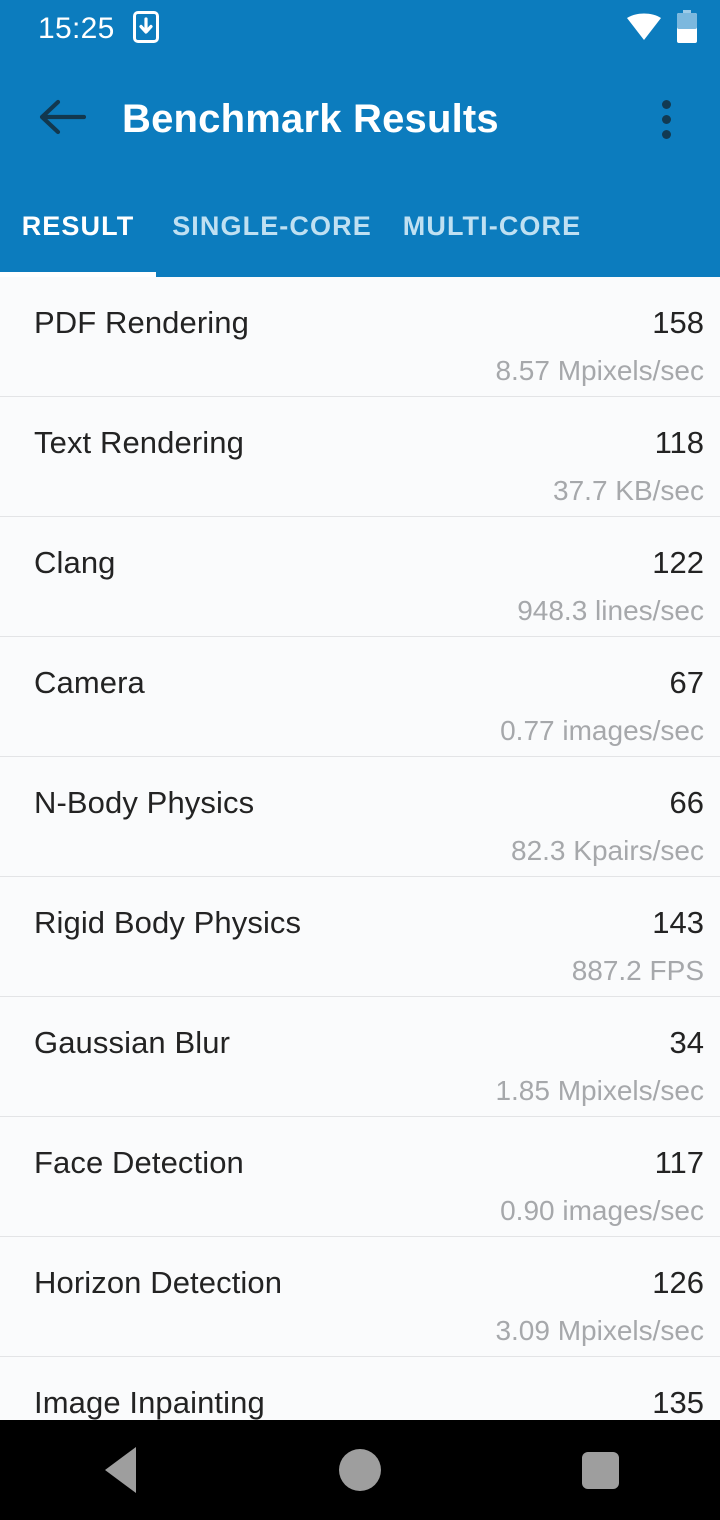 The image size is (720, 1520). I want to click on benchmark-name: Gaussian Blur, so click(132, 1042).